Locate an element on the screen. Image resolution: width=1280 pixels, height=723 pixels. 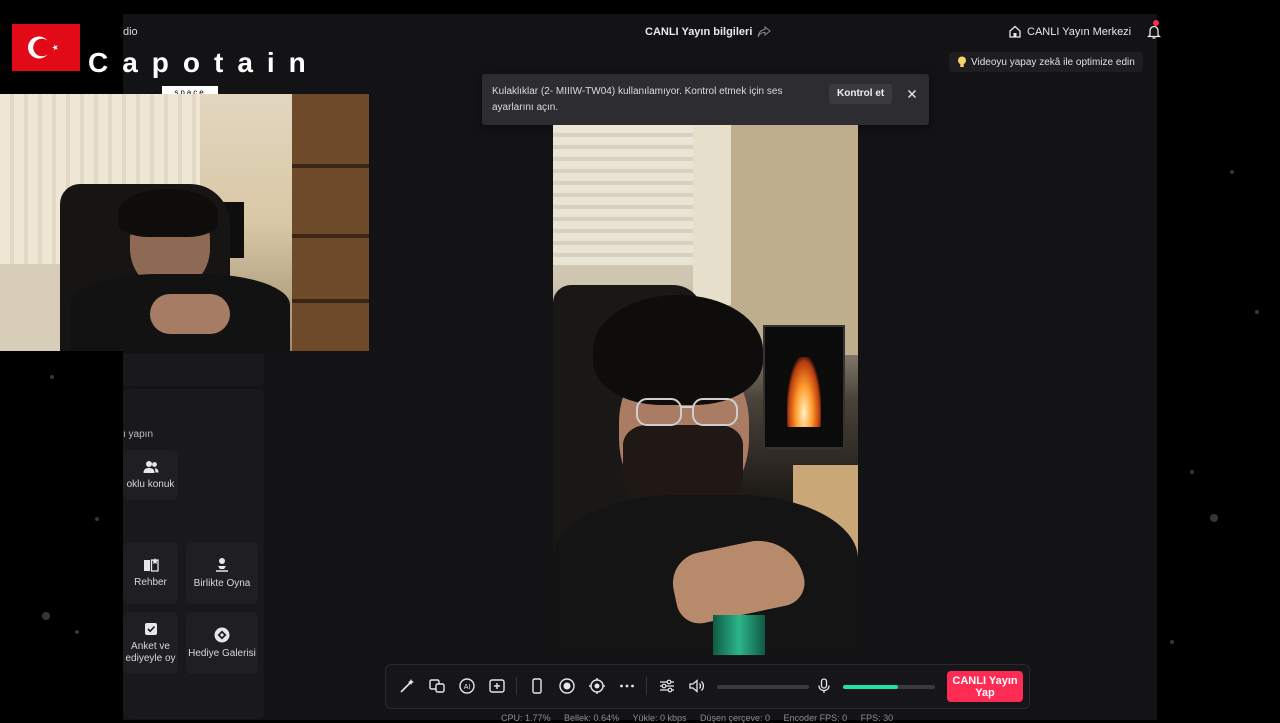
preview-glasses is located at coordinates (687, 412).